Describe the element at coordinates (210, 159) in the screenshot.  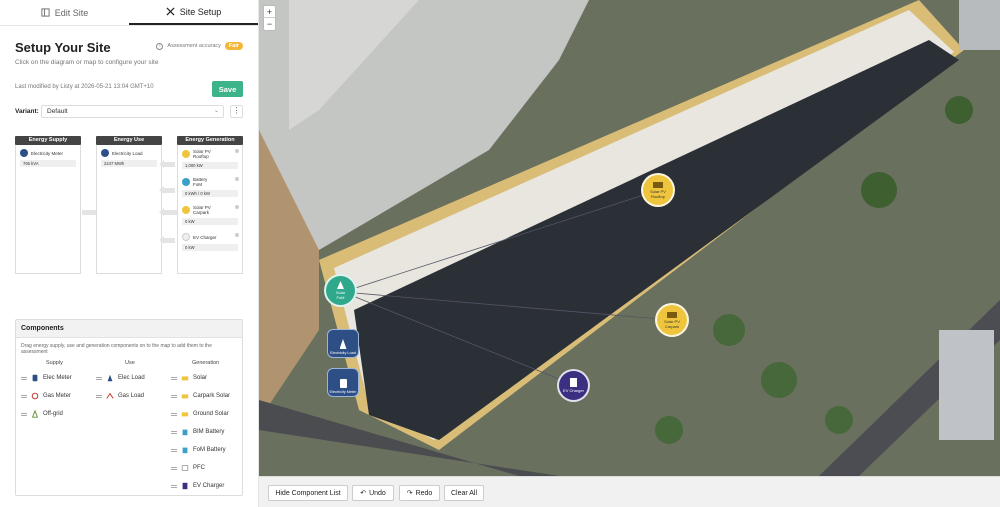
I see `solar-rooftop-card: Solar PV Rooftop 1,000 kW` at that location.